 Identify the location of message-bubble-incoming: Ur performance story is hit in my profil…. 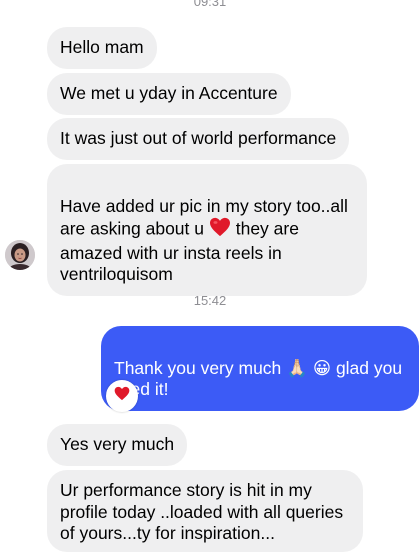
(205, 511).